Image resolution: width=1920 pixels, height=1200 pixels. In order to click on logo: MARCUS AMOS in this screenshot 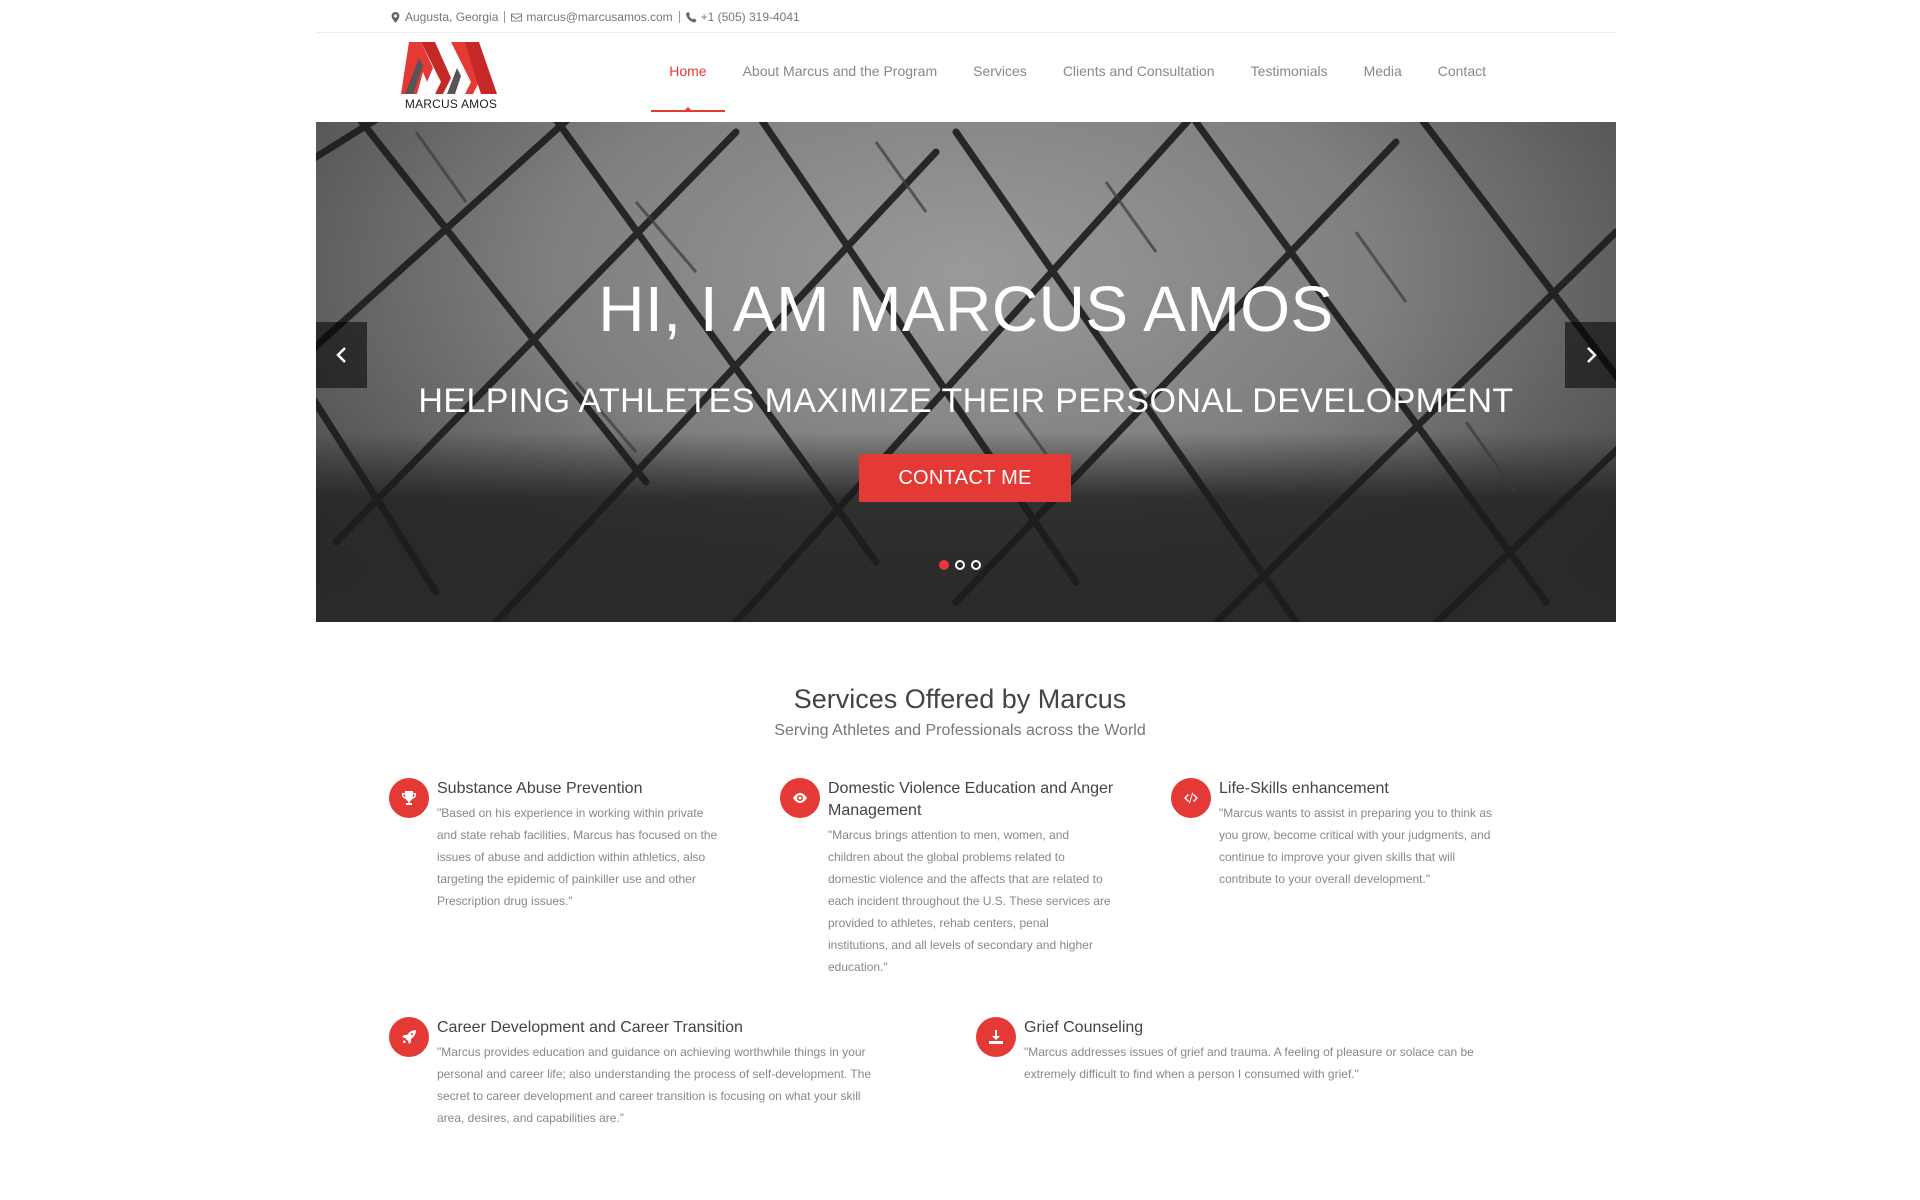, I will do `click(451, 76)`.